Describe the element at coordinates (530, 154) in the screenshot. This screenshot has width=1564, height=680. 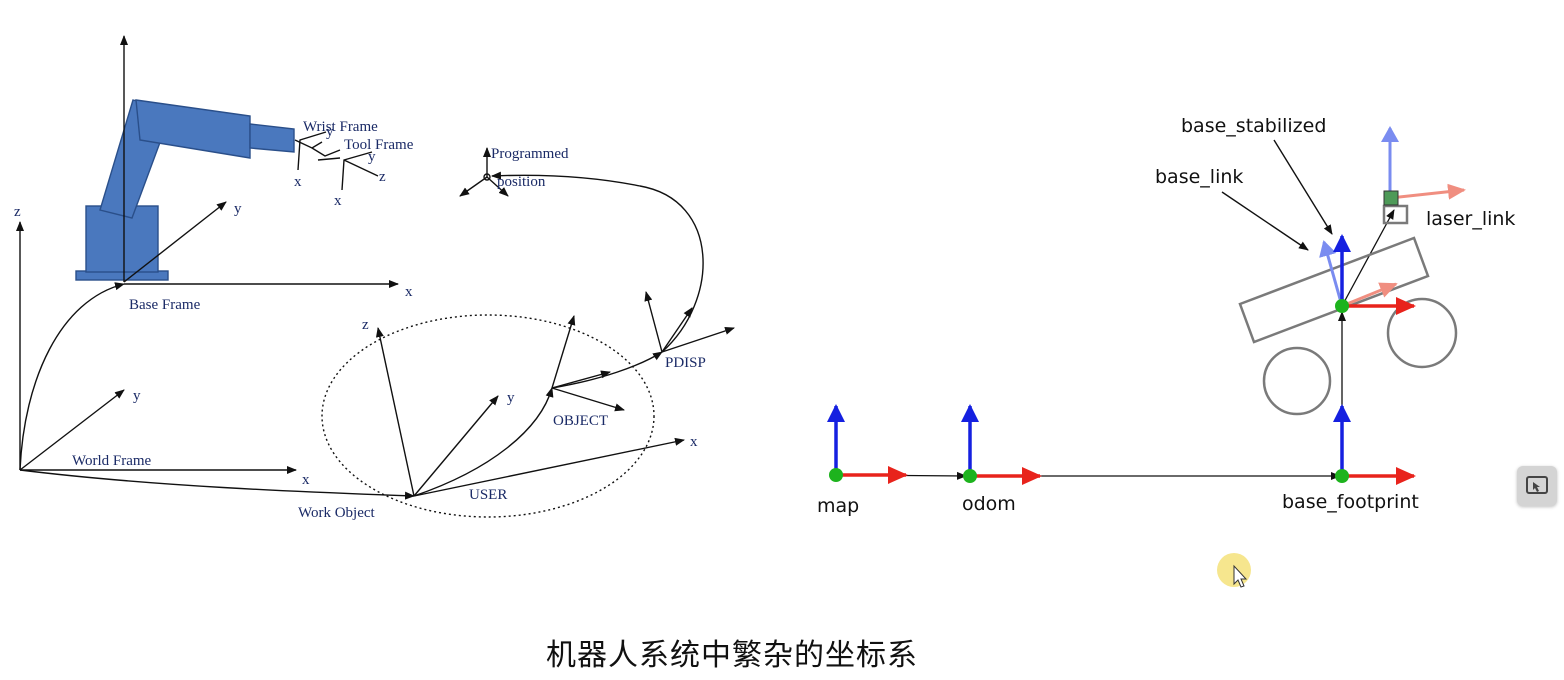
I see `programmed-label: Programmed` at that location.